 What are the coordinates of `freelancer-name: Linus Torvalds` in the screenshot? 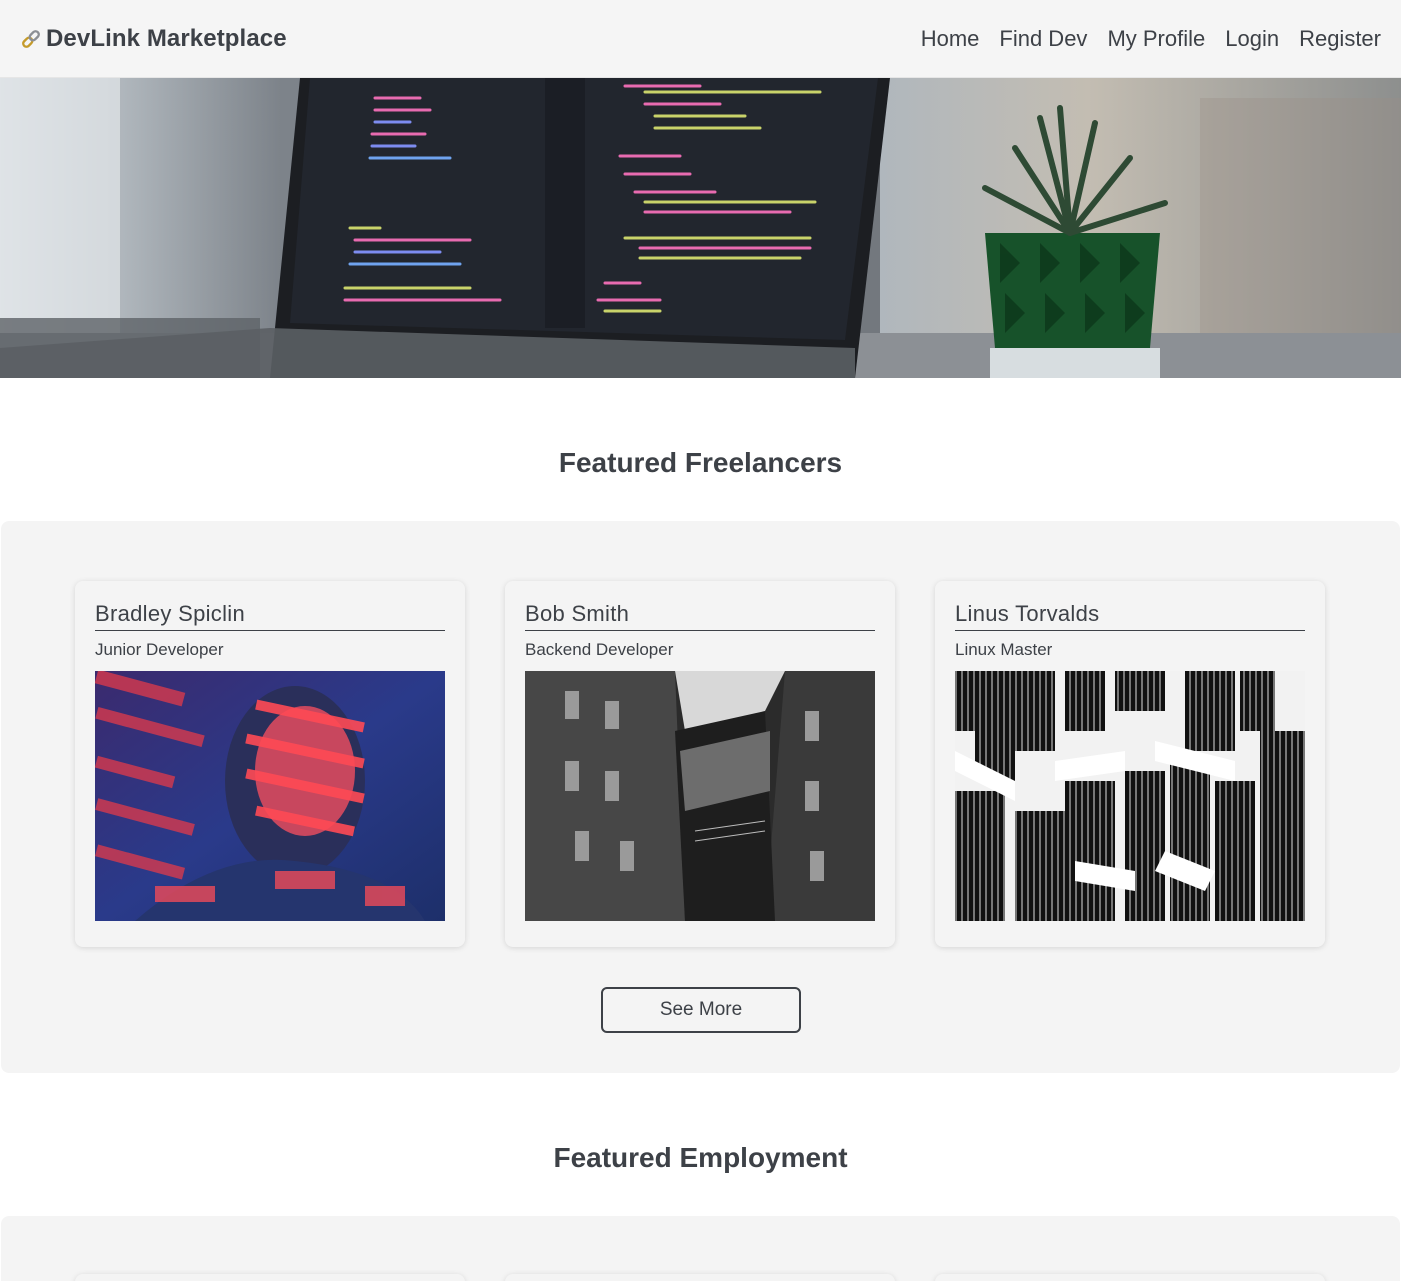 It's located at (1130, 616).